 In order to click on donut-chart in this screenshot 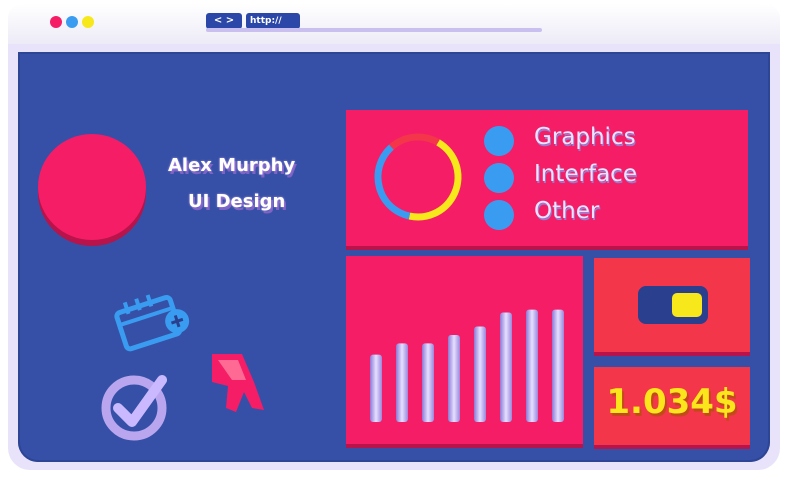, I will do `click(418, 177)`.